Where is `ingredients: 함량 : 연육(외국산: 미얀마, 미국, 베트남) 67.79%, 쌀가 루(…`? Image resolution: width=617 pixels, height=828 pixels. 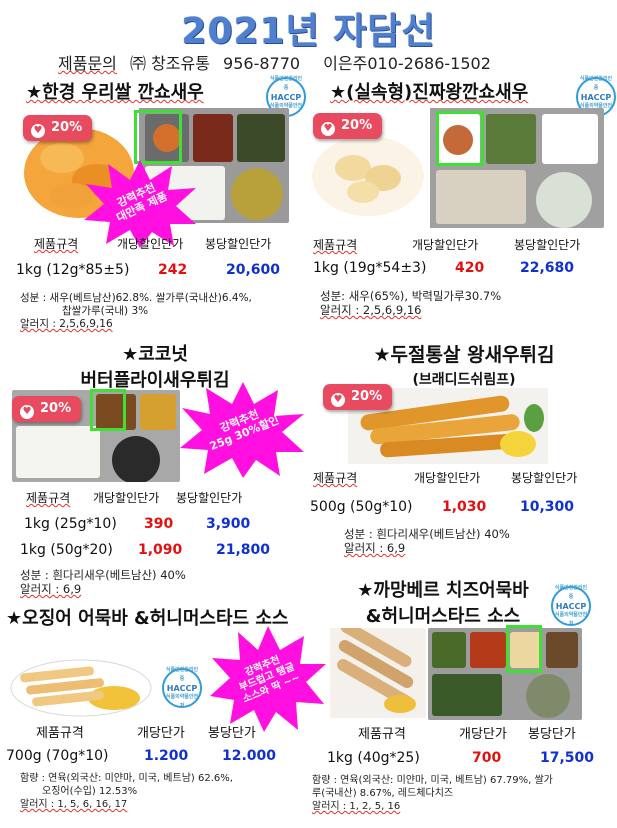
ingredients: 함량 : 연육(외국산: 미얀마, 미국, 베트남) 67.79%, 쌀가 루(… is located at coordinates (432, 793).